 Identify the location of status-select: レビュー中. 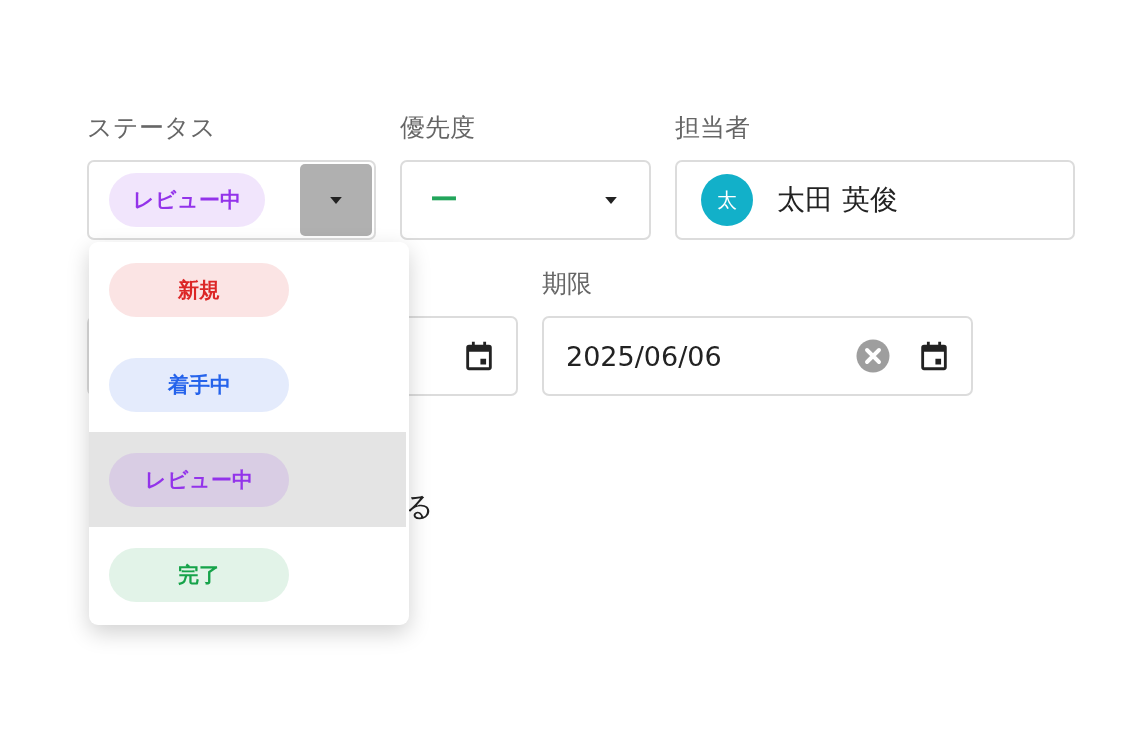
(231, 200).